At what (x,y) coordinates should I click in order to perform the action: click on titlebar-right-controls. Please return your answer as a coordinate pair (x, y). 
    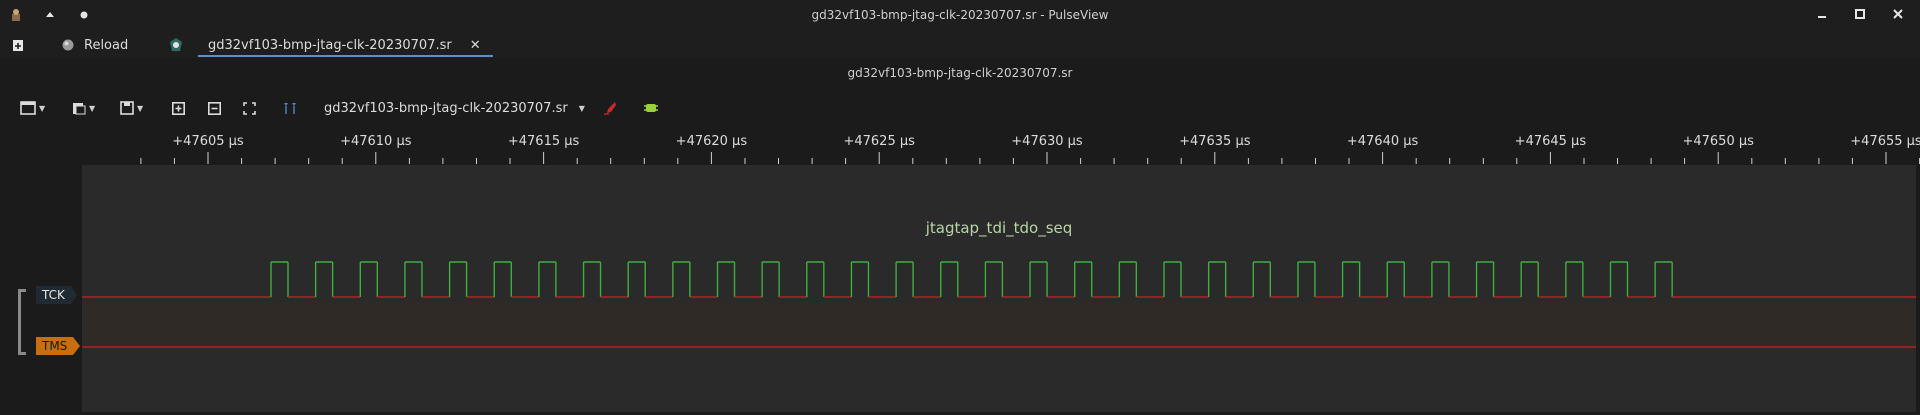
    Looking at the image, I should click on (1860, 14).